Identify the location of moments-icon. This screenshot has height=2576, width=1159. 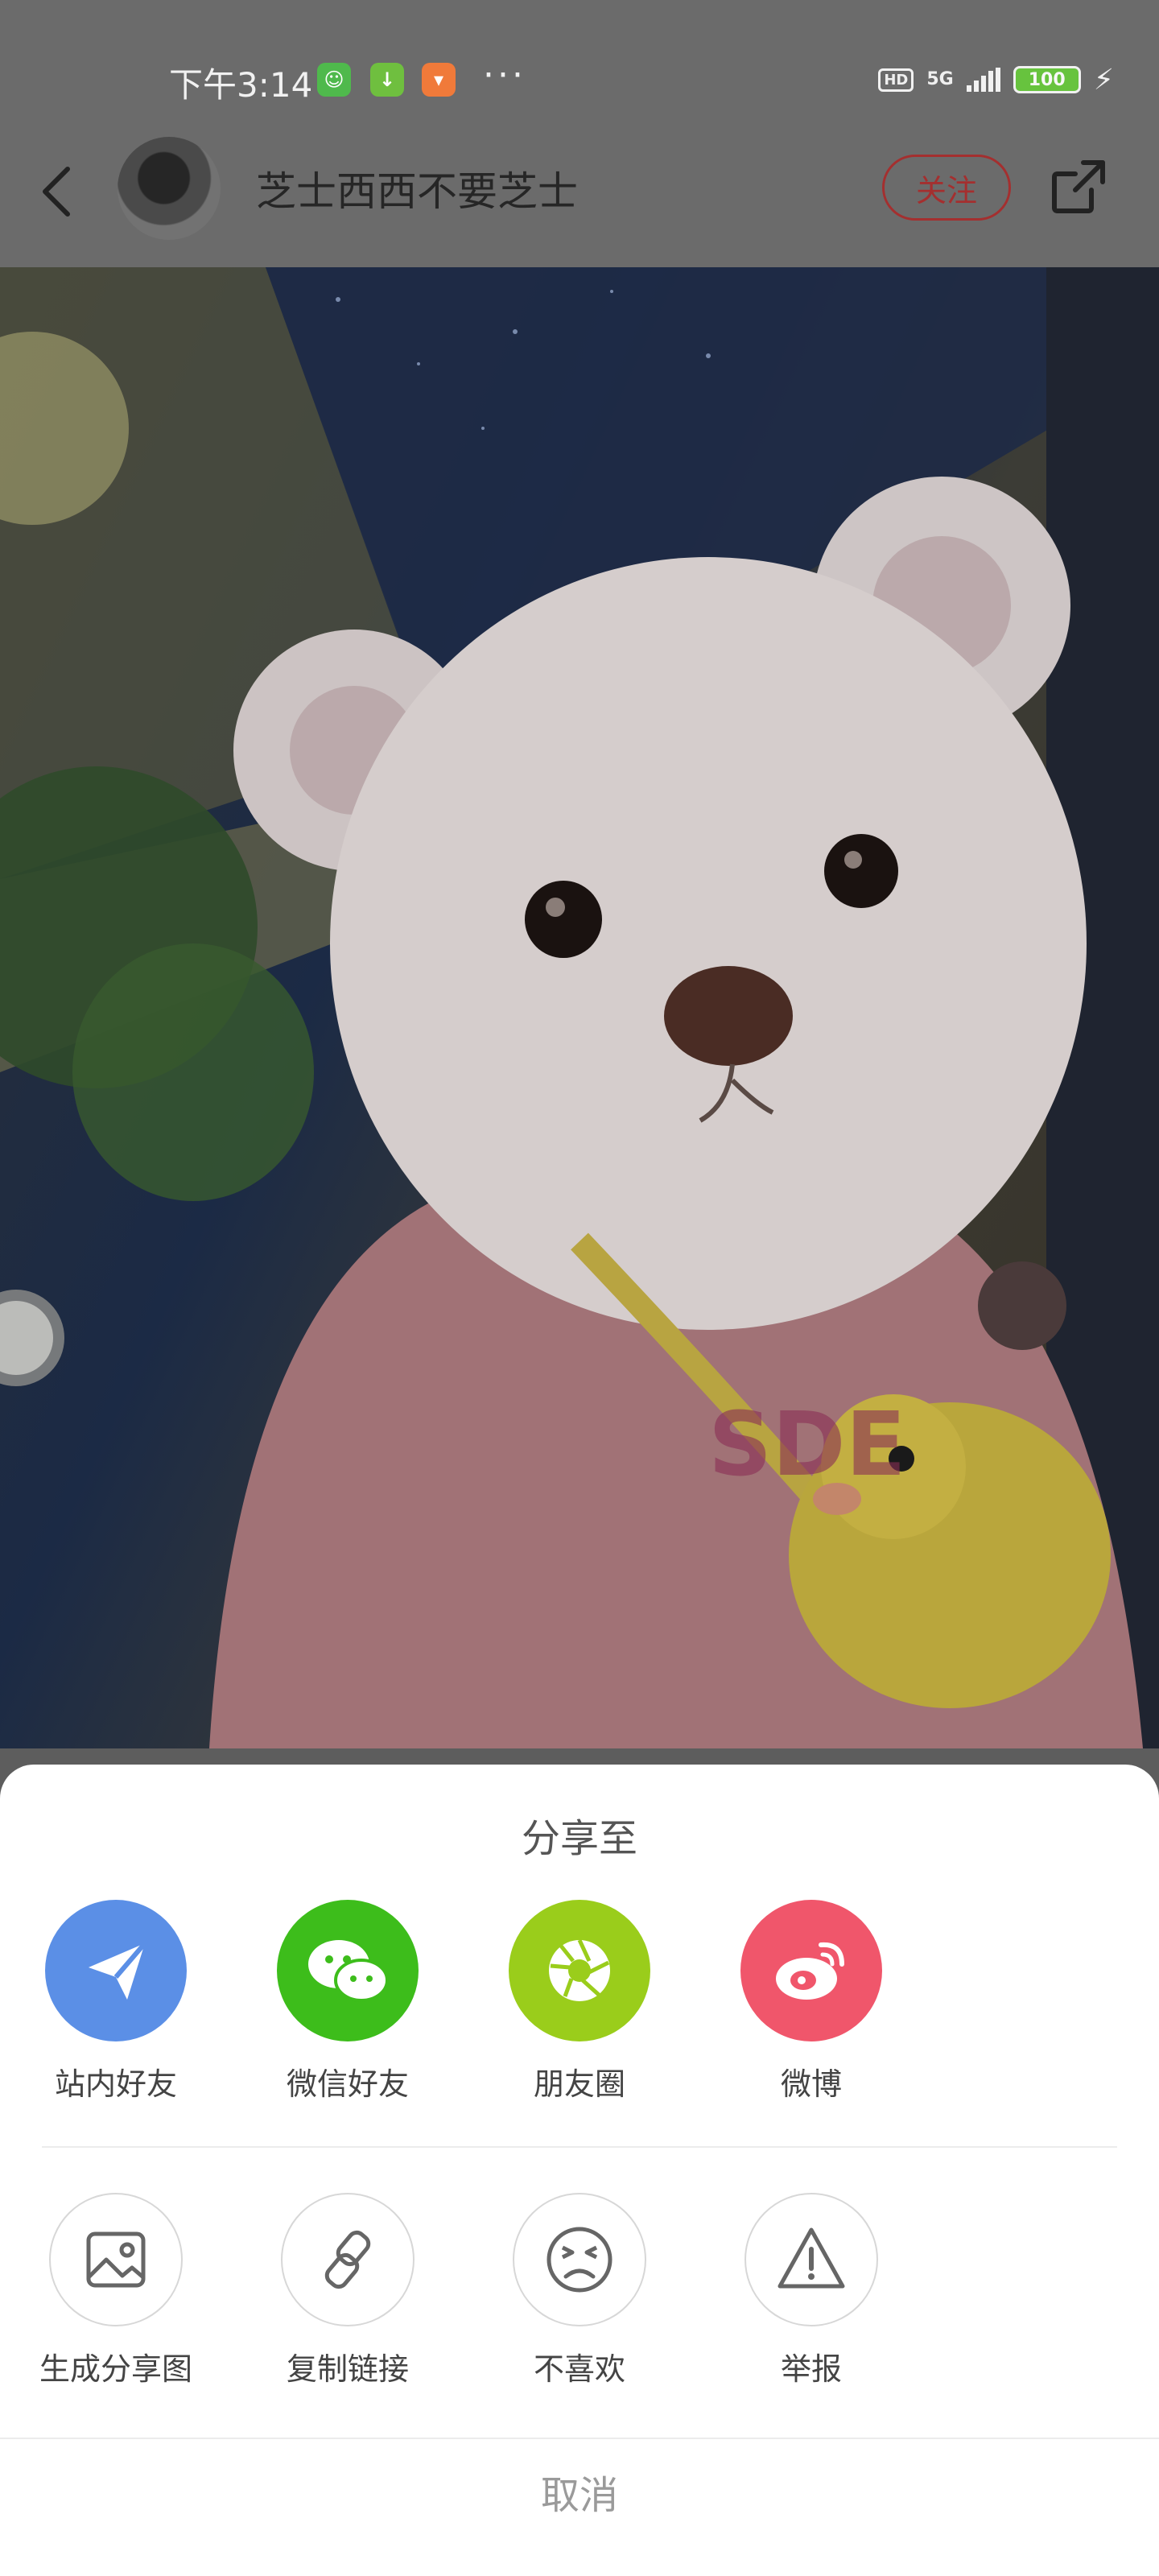
(579, 1970).